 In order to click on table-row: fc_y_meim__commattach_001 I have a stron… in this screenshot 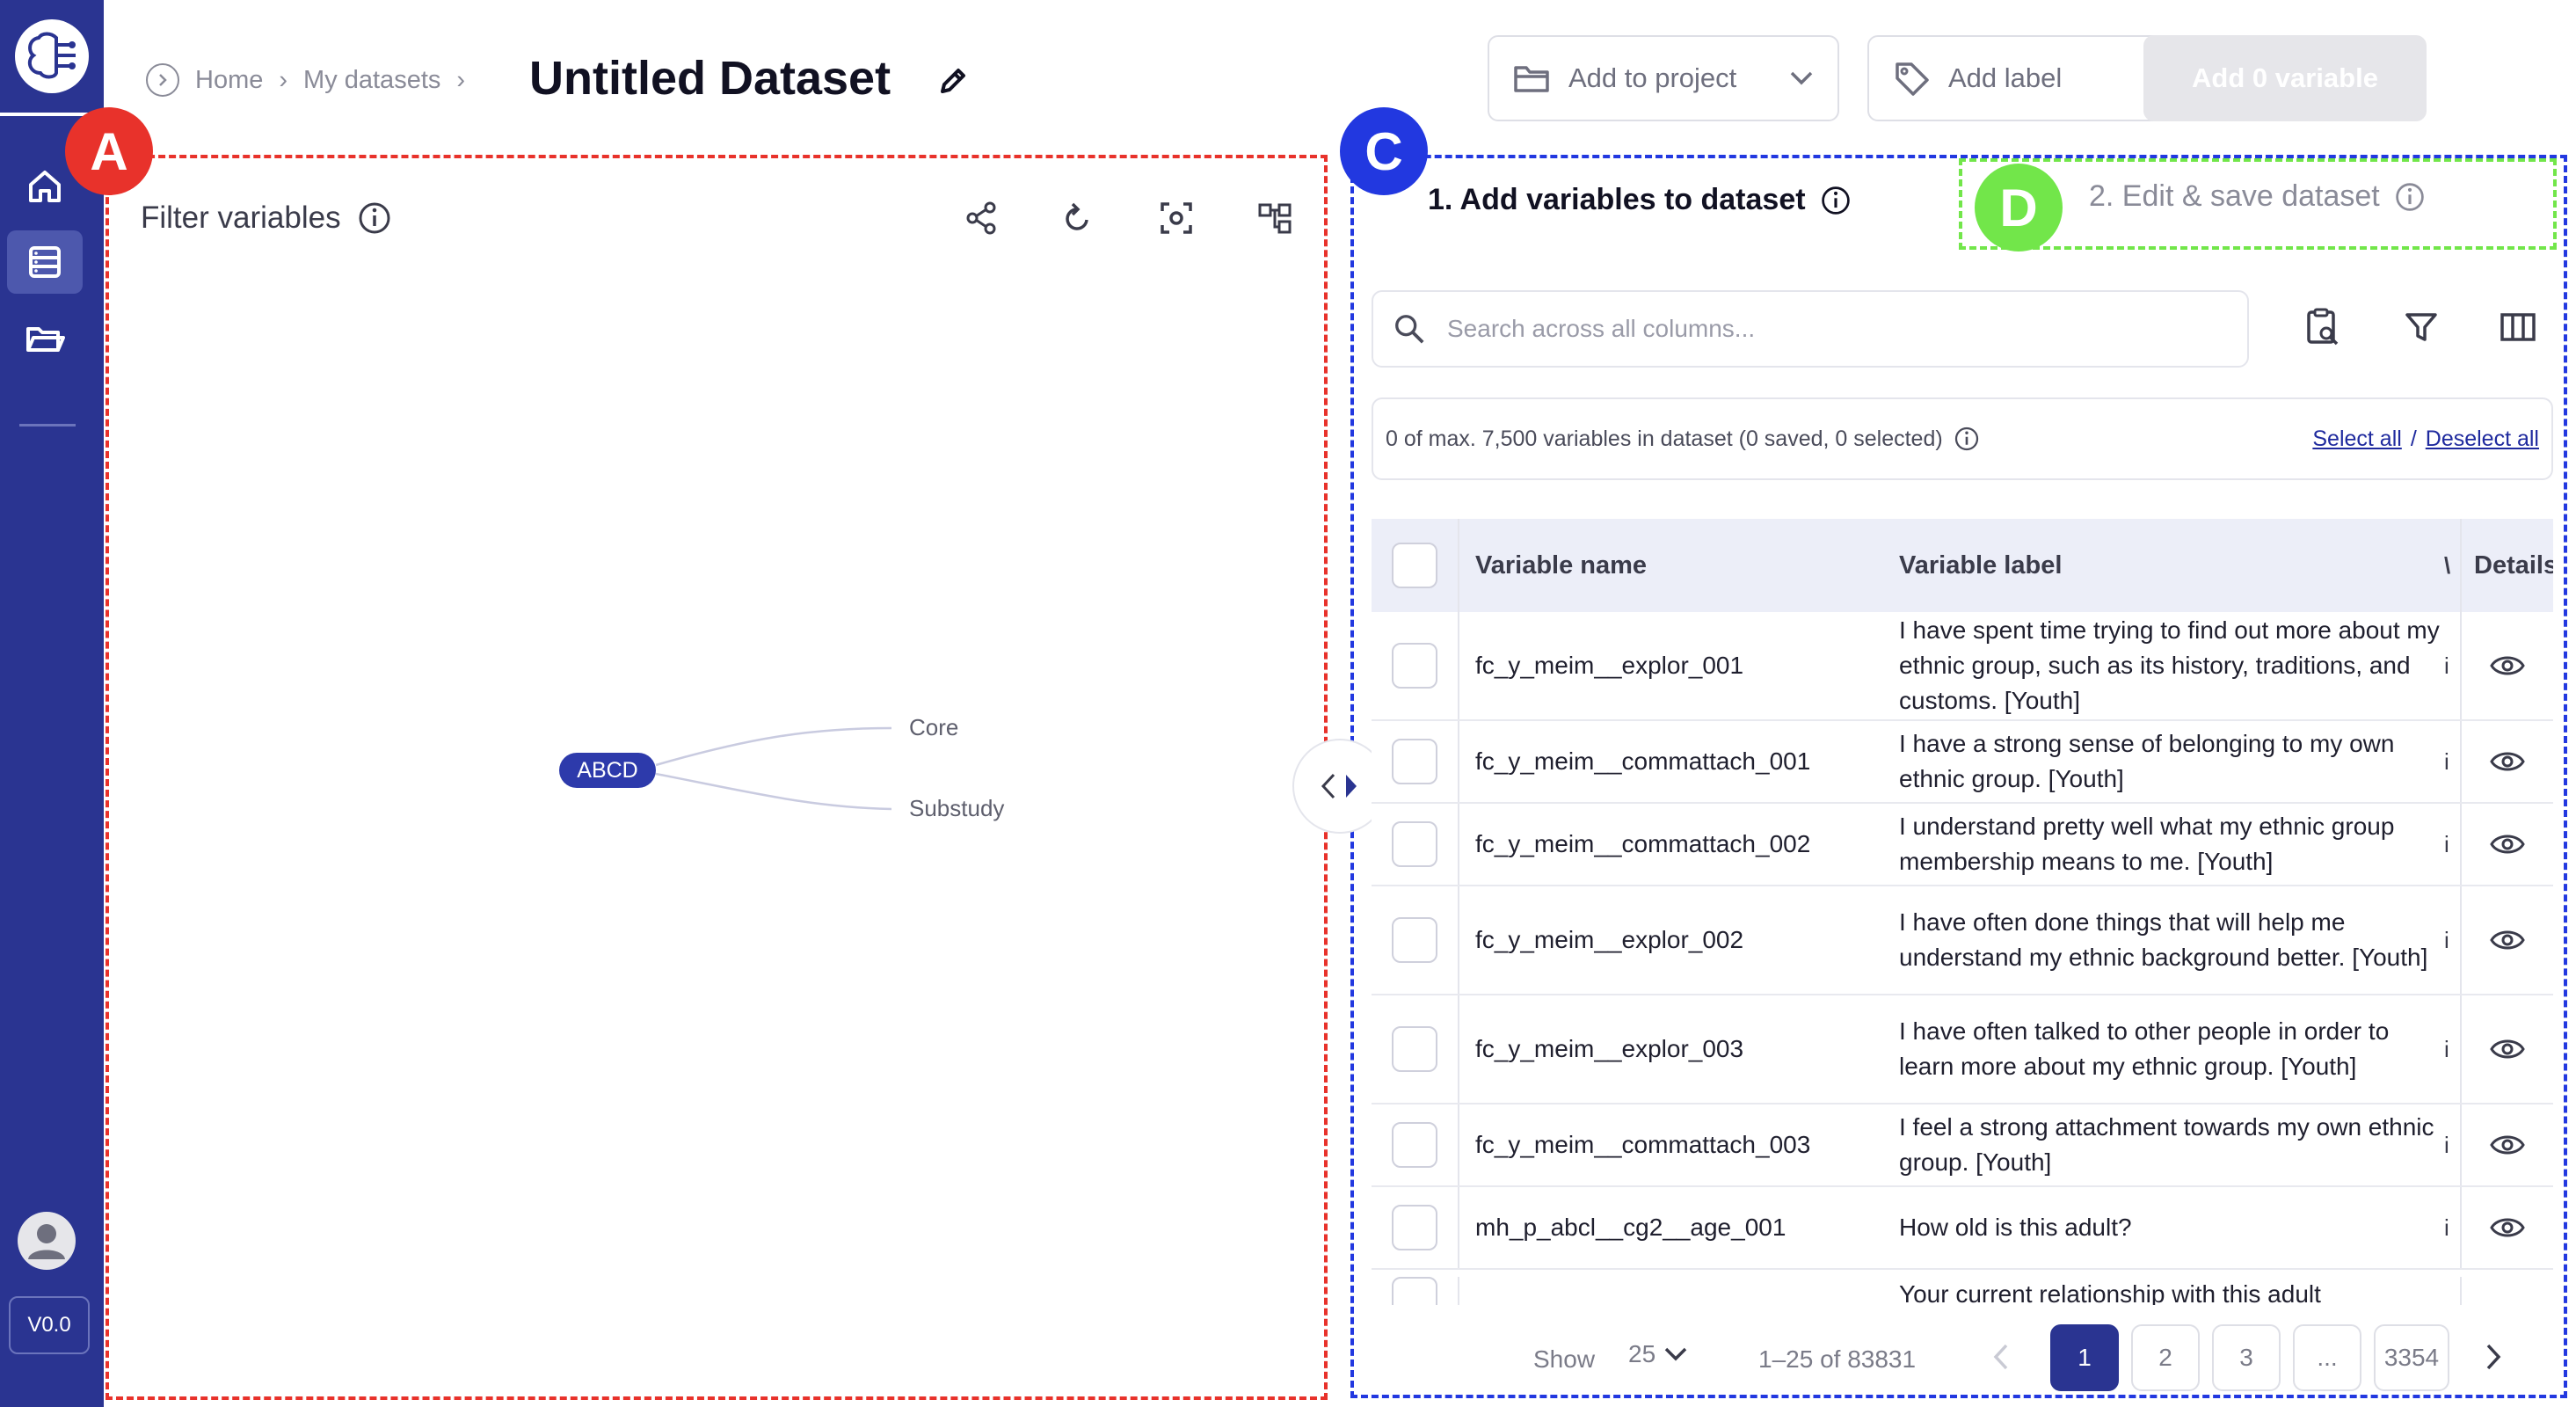, I will do `click(1962, 763)`.